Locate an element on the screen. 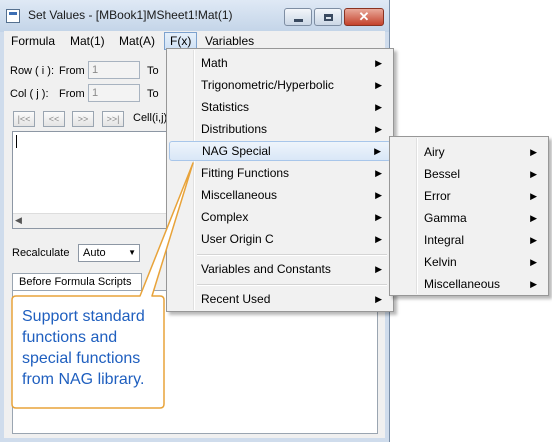  submenu-item-integral: Integral ▶ is located at coordinates (469, 240).